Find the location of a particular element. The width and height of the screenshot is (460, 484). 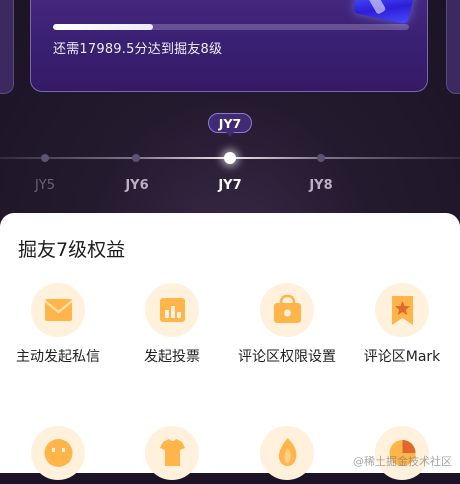

benefit-comment-mark: 评论区Mark is located at coordinates (402, 325).